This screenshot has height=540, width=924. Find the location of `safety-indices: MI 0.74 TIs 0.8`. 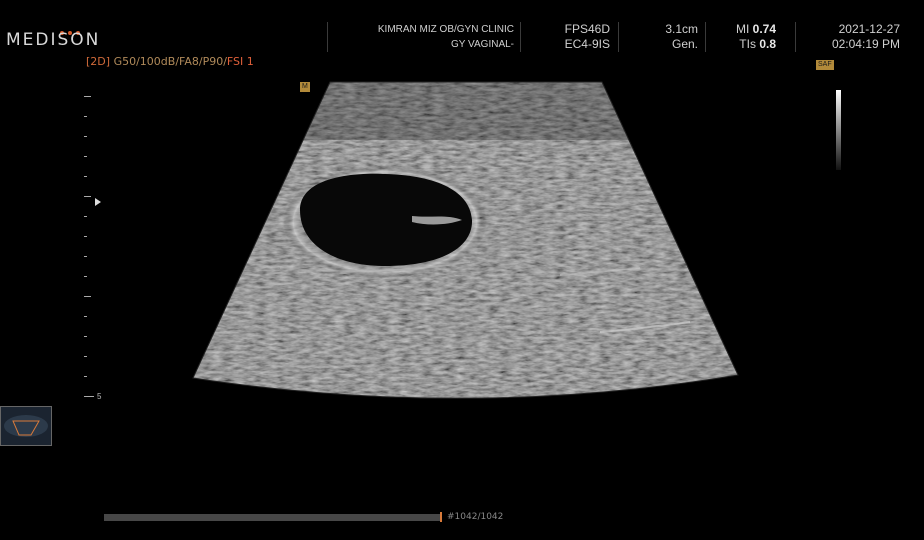

safety-indices: MI 0.74 TIs 0.8 is located at coordinates (744, 37).